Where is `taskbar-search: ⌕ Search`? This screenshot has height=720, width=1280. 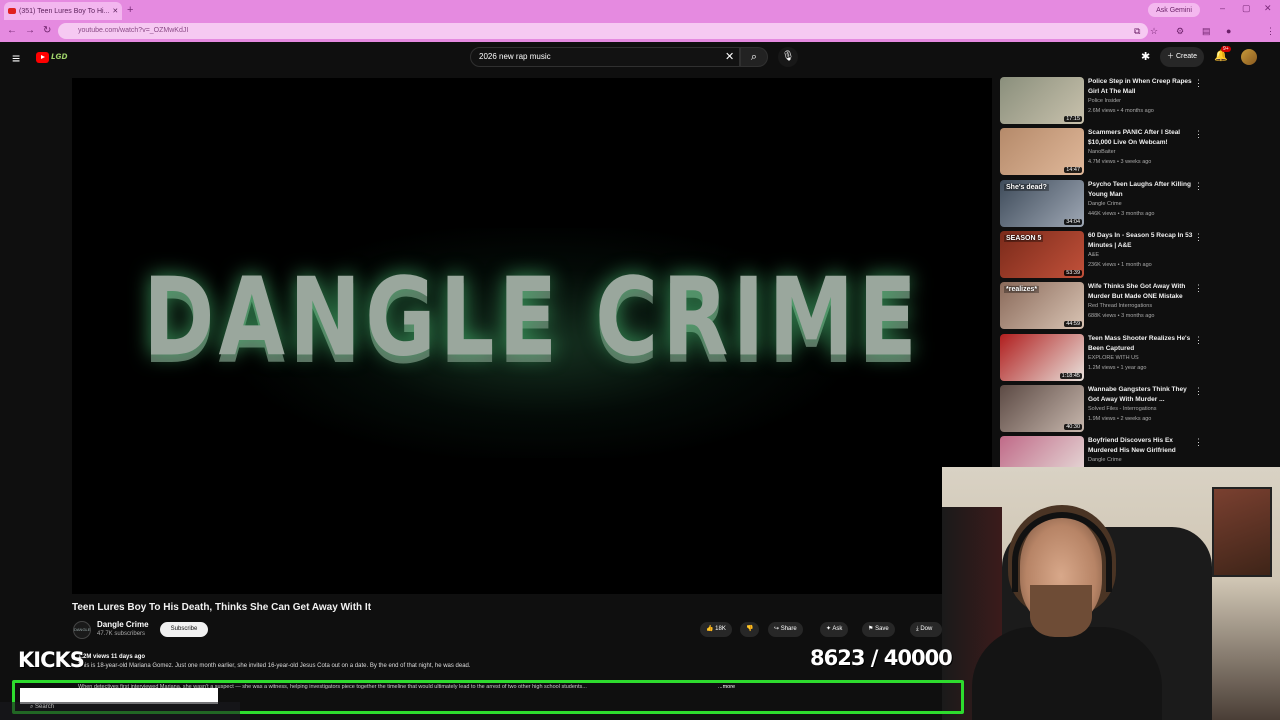
taskbar-search: ⌕ Search is located at coordinates (42, 707).